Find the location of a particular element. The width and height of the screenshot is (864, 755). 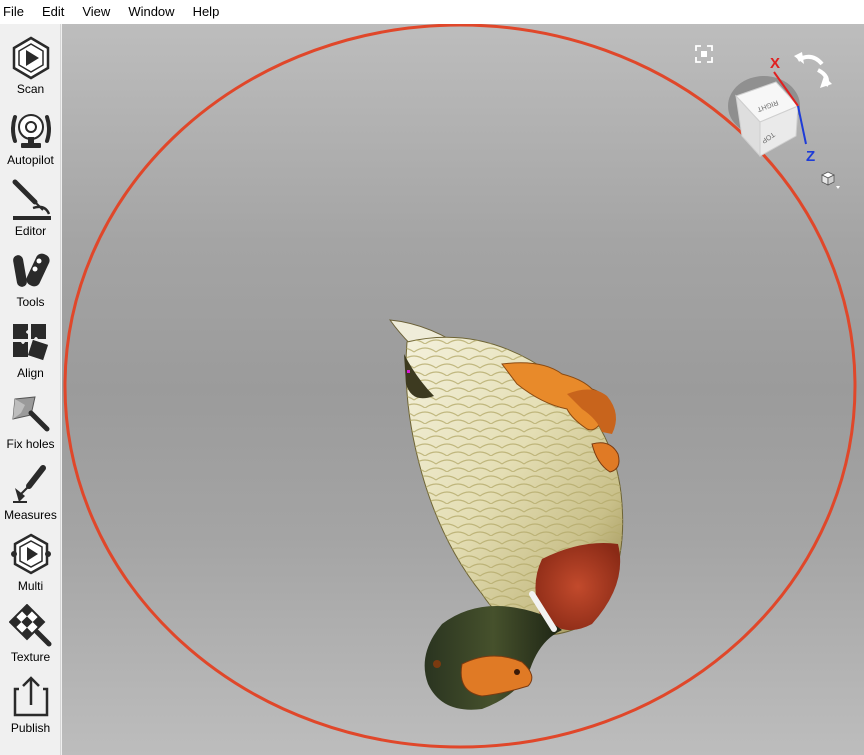

tool-autopilot-button: Autopilot is located at coordinates (30, 138).